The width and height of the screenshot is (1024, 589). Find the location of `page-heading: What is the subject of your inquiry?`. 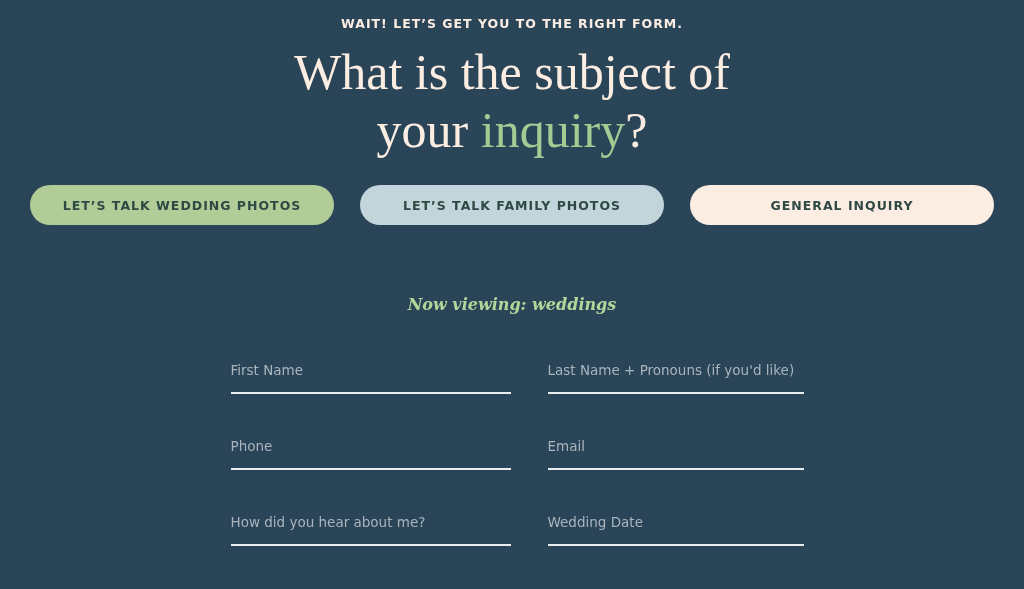

page-heading: What is the subject of your inquiry? is located at coordinates (512, 101).